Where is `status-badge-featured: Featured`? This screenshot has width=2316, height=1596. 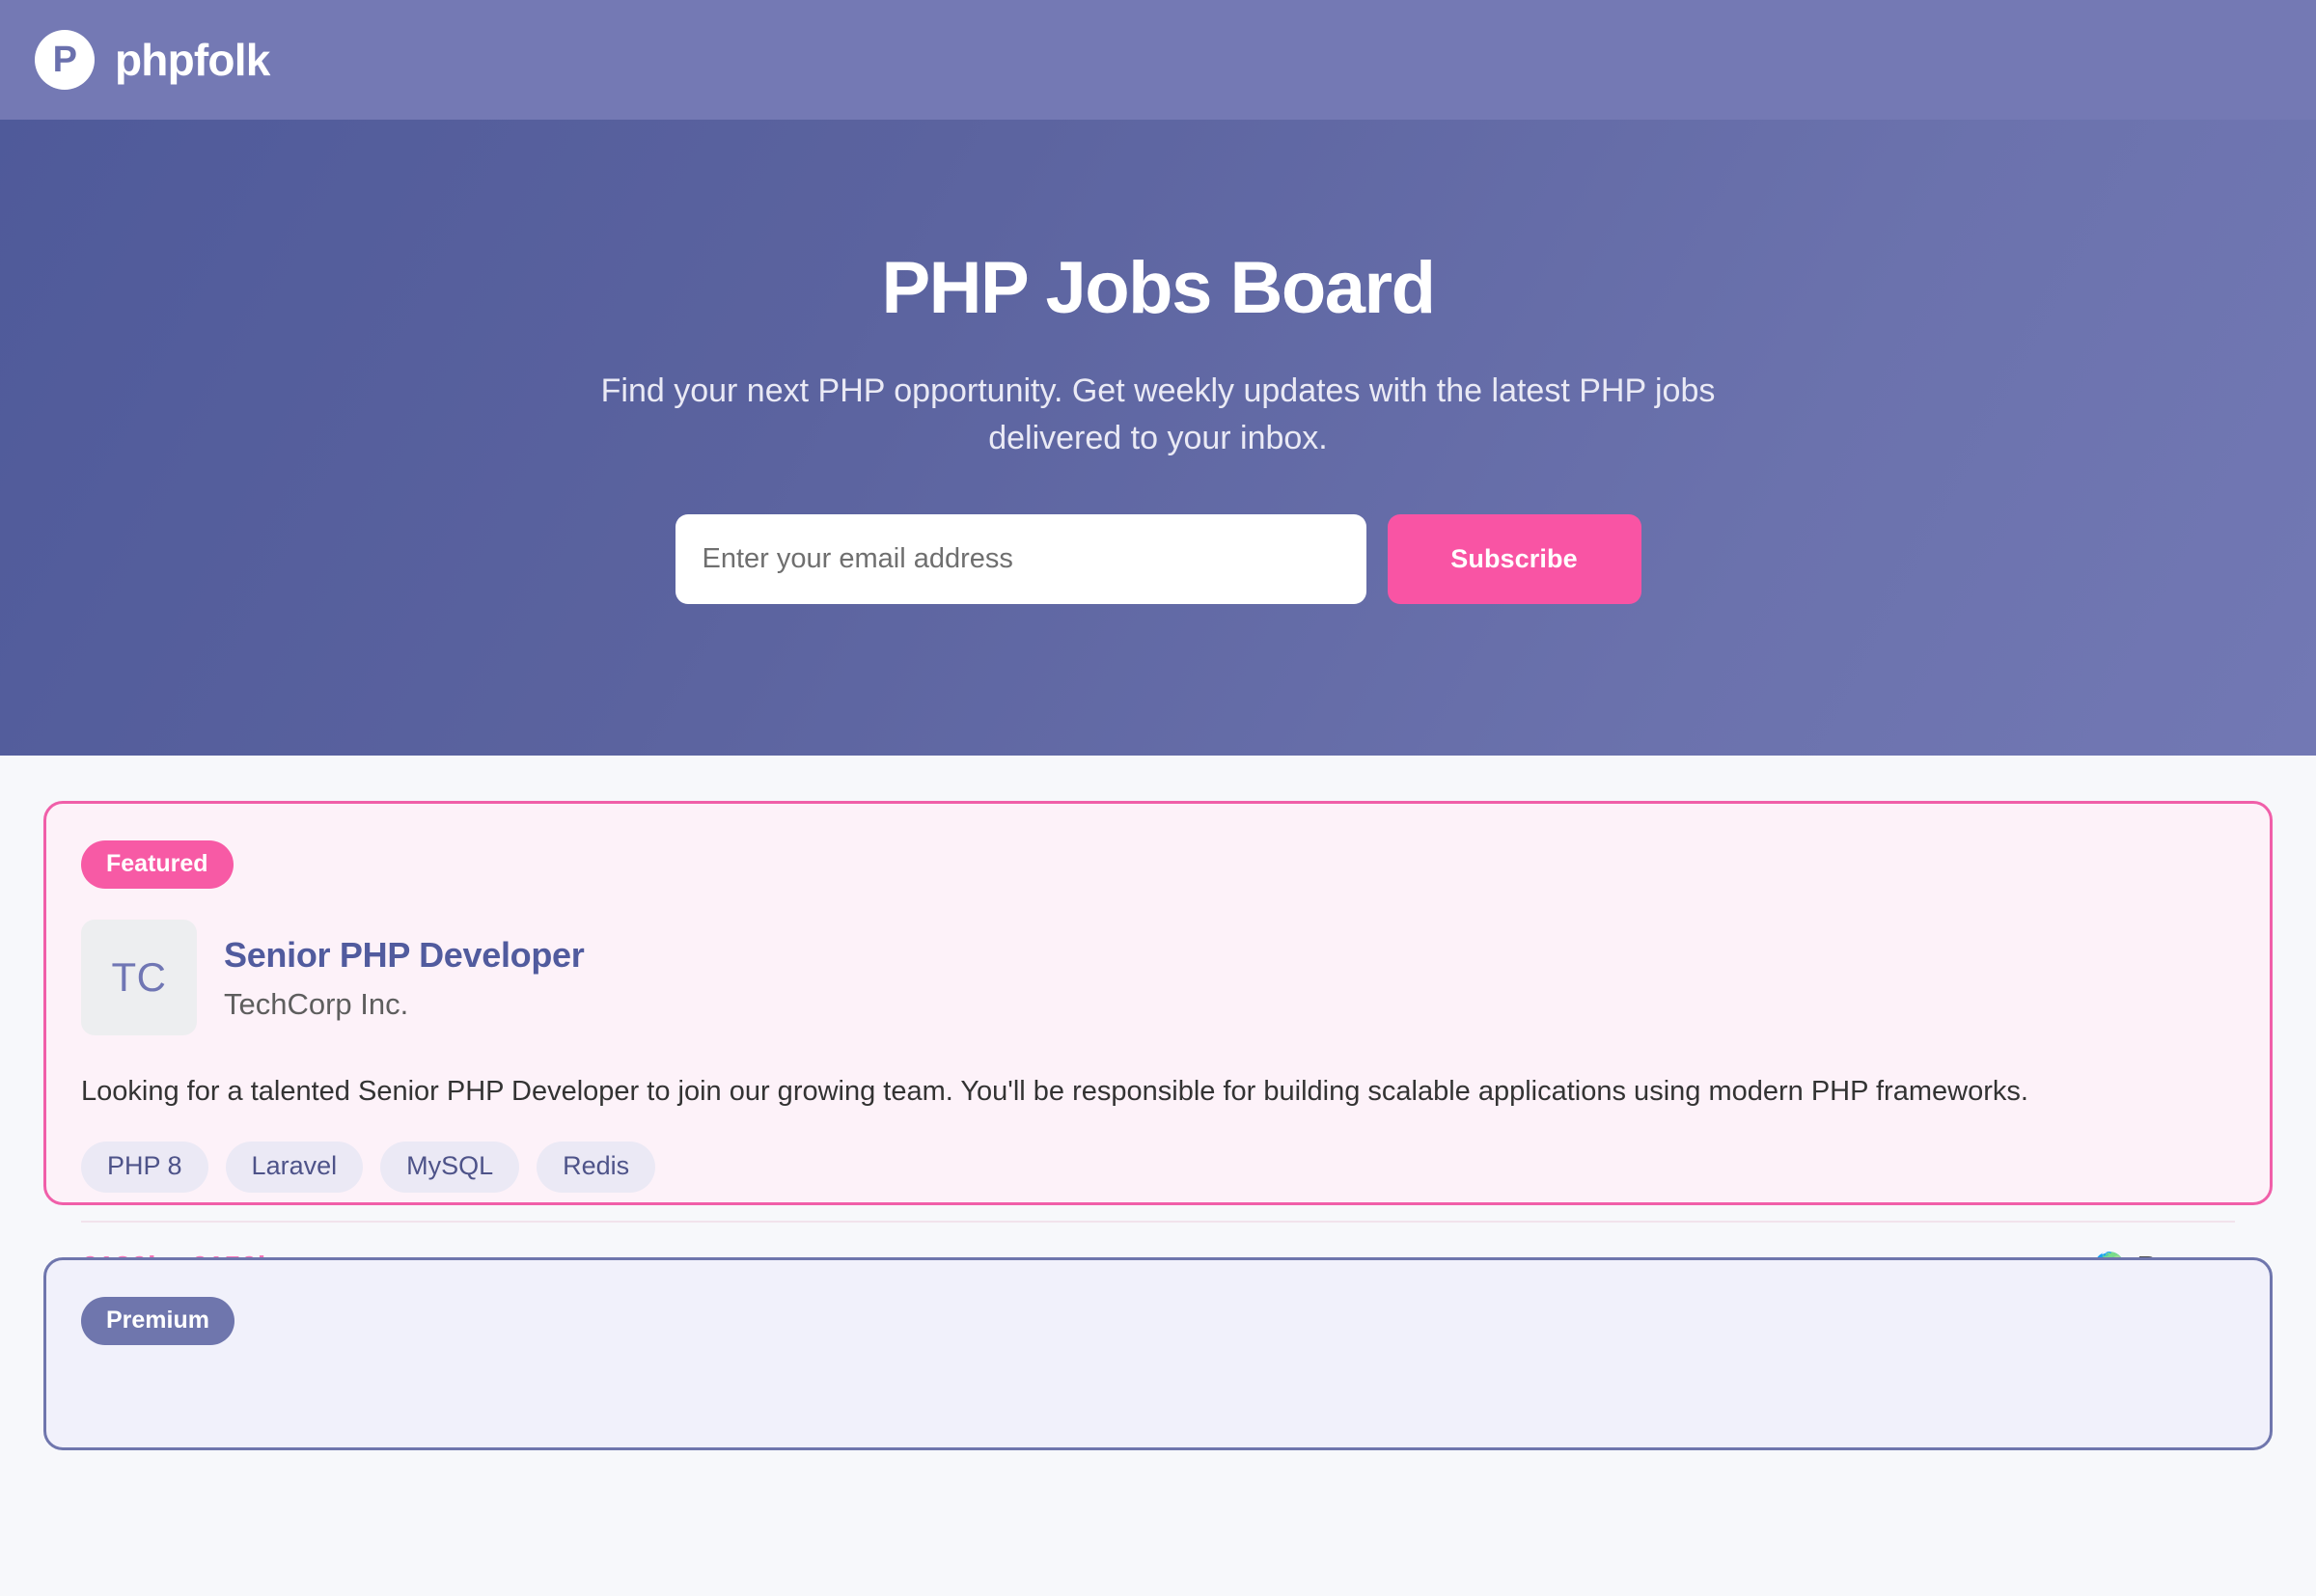
status-badge-featured: Featured is located at coordinates (157, 865).